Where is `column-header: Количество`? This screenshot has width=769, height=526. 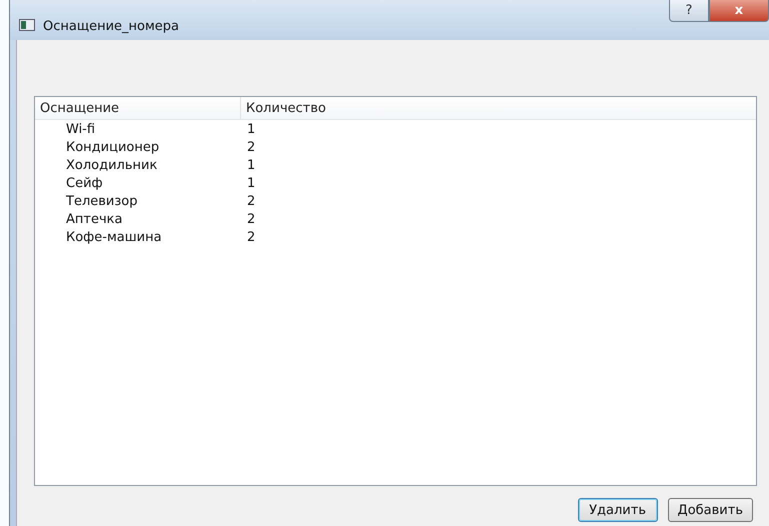 column-header: Количество is located at coordinates (283, 108).